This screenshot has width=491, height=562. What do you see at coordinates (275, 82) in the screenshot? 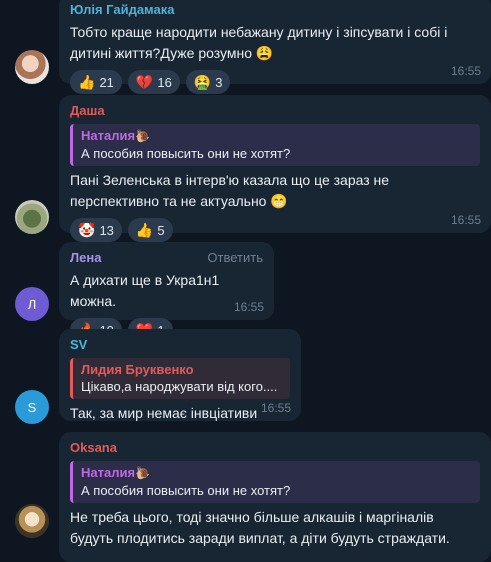
I see `reactions-row: 👍 21 💔 16 🤮 3` at bounding box center [275, 82].